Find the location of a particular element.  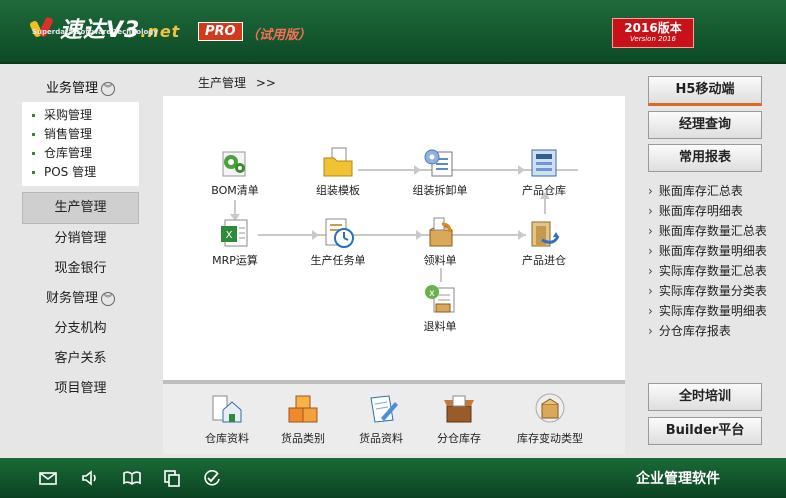

sidebar-item-warehouse: 仓库管理 is located at coordinates (80, 153).